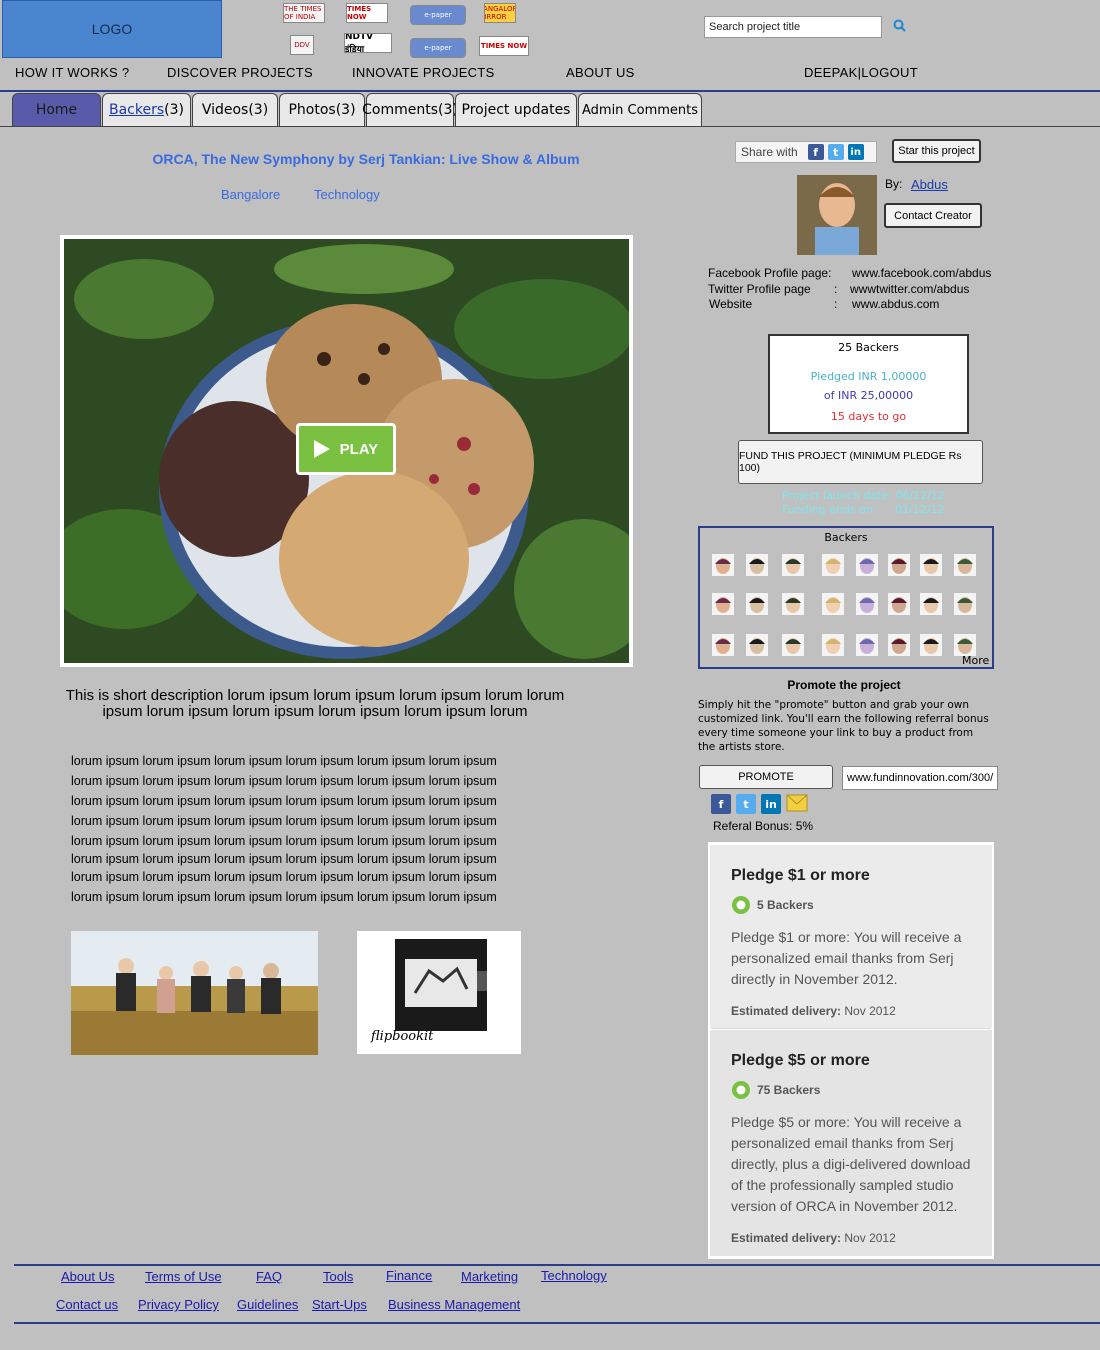 The width and height of the screenshot is (1100, 1350). I want to click on tab-comments: Comments(3), so click(410, 109).